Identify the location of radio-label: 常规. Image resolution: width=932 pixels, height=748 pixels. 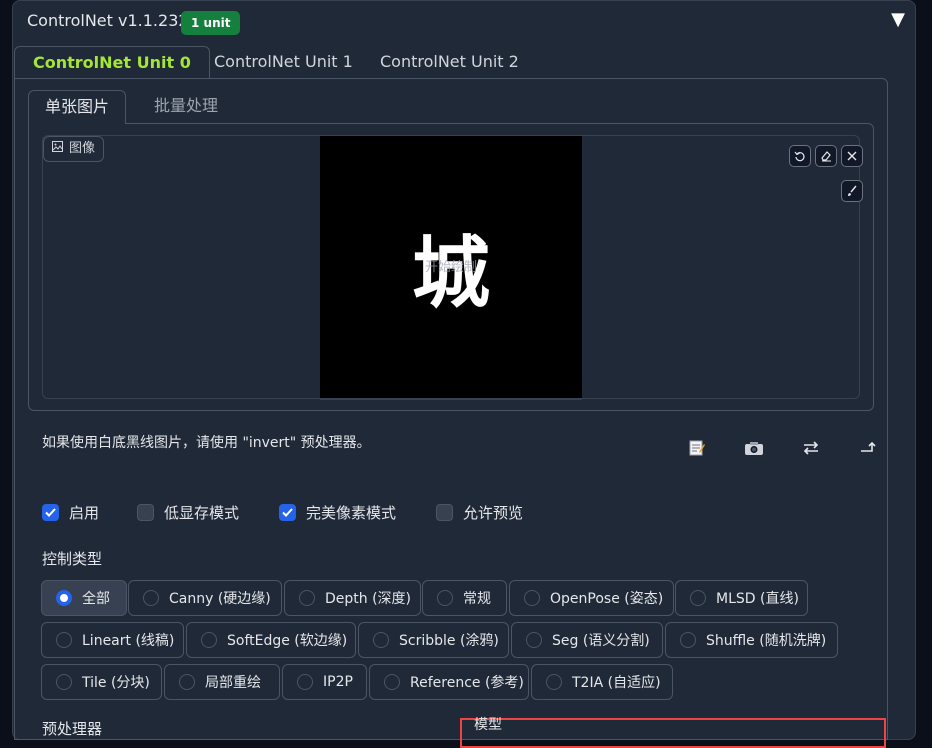
(477, 599).